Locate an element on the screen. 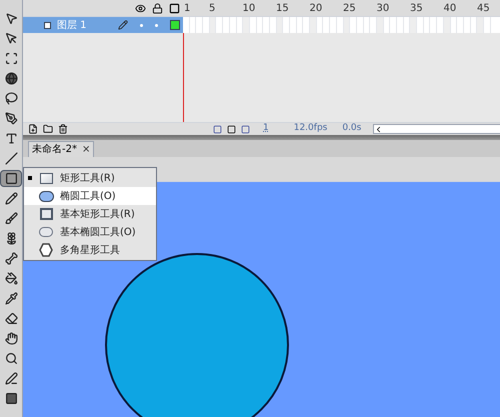 This screenshot has height=417, width=500. menu-item: 基本椭圆工具(O) is located at coordinates (90, 232).